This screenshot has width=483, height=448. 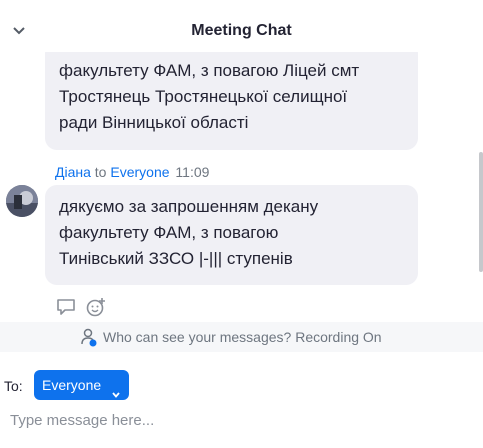 What do you see at coordinates (176, 258) in the screenshot?
I see `message-line: Тинівський ЗЗСО |-||| ступенів` at bounding box center [176, 258].